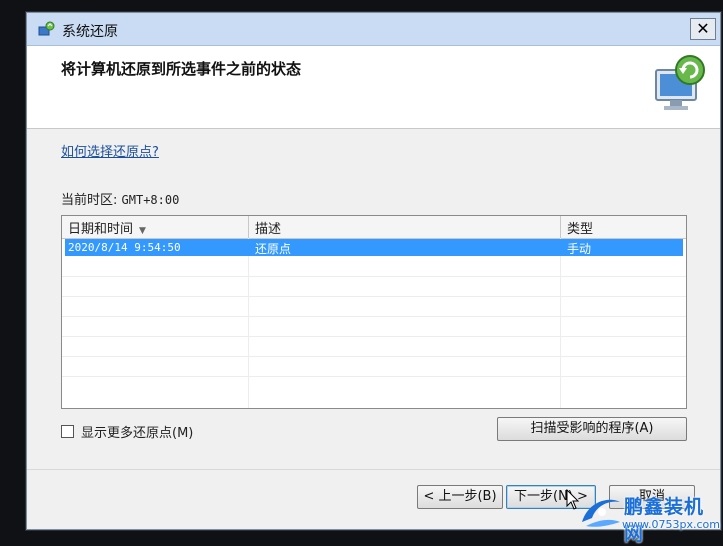  I want to click on footer-divider, so click(373, 469).